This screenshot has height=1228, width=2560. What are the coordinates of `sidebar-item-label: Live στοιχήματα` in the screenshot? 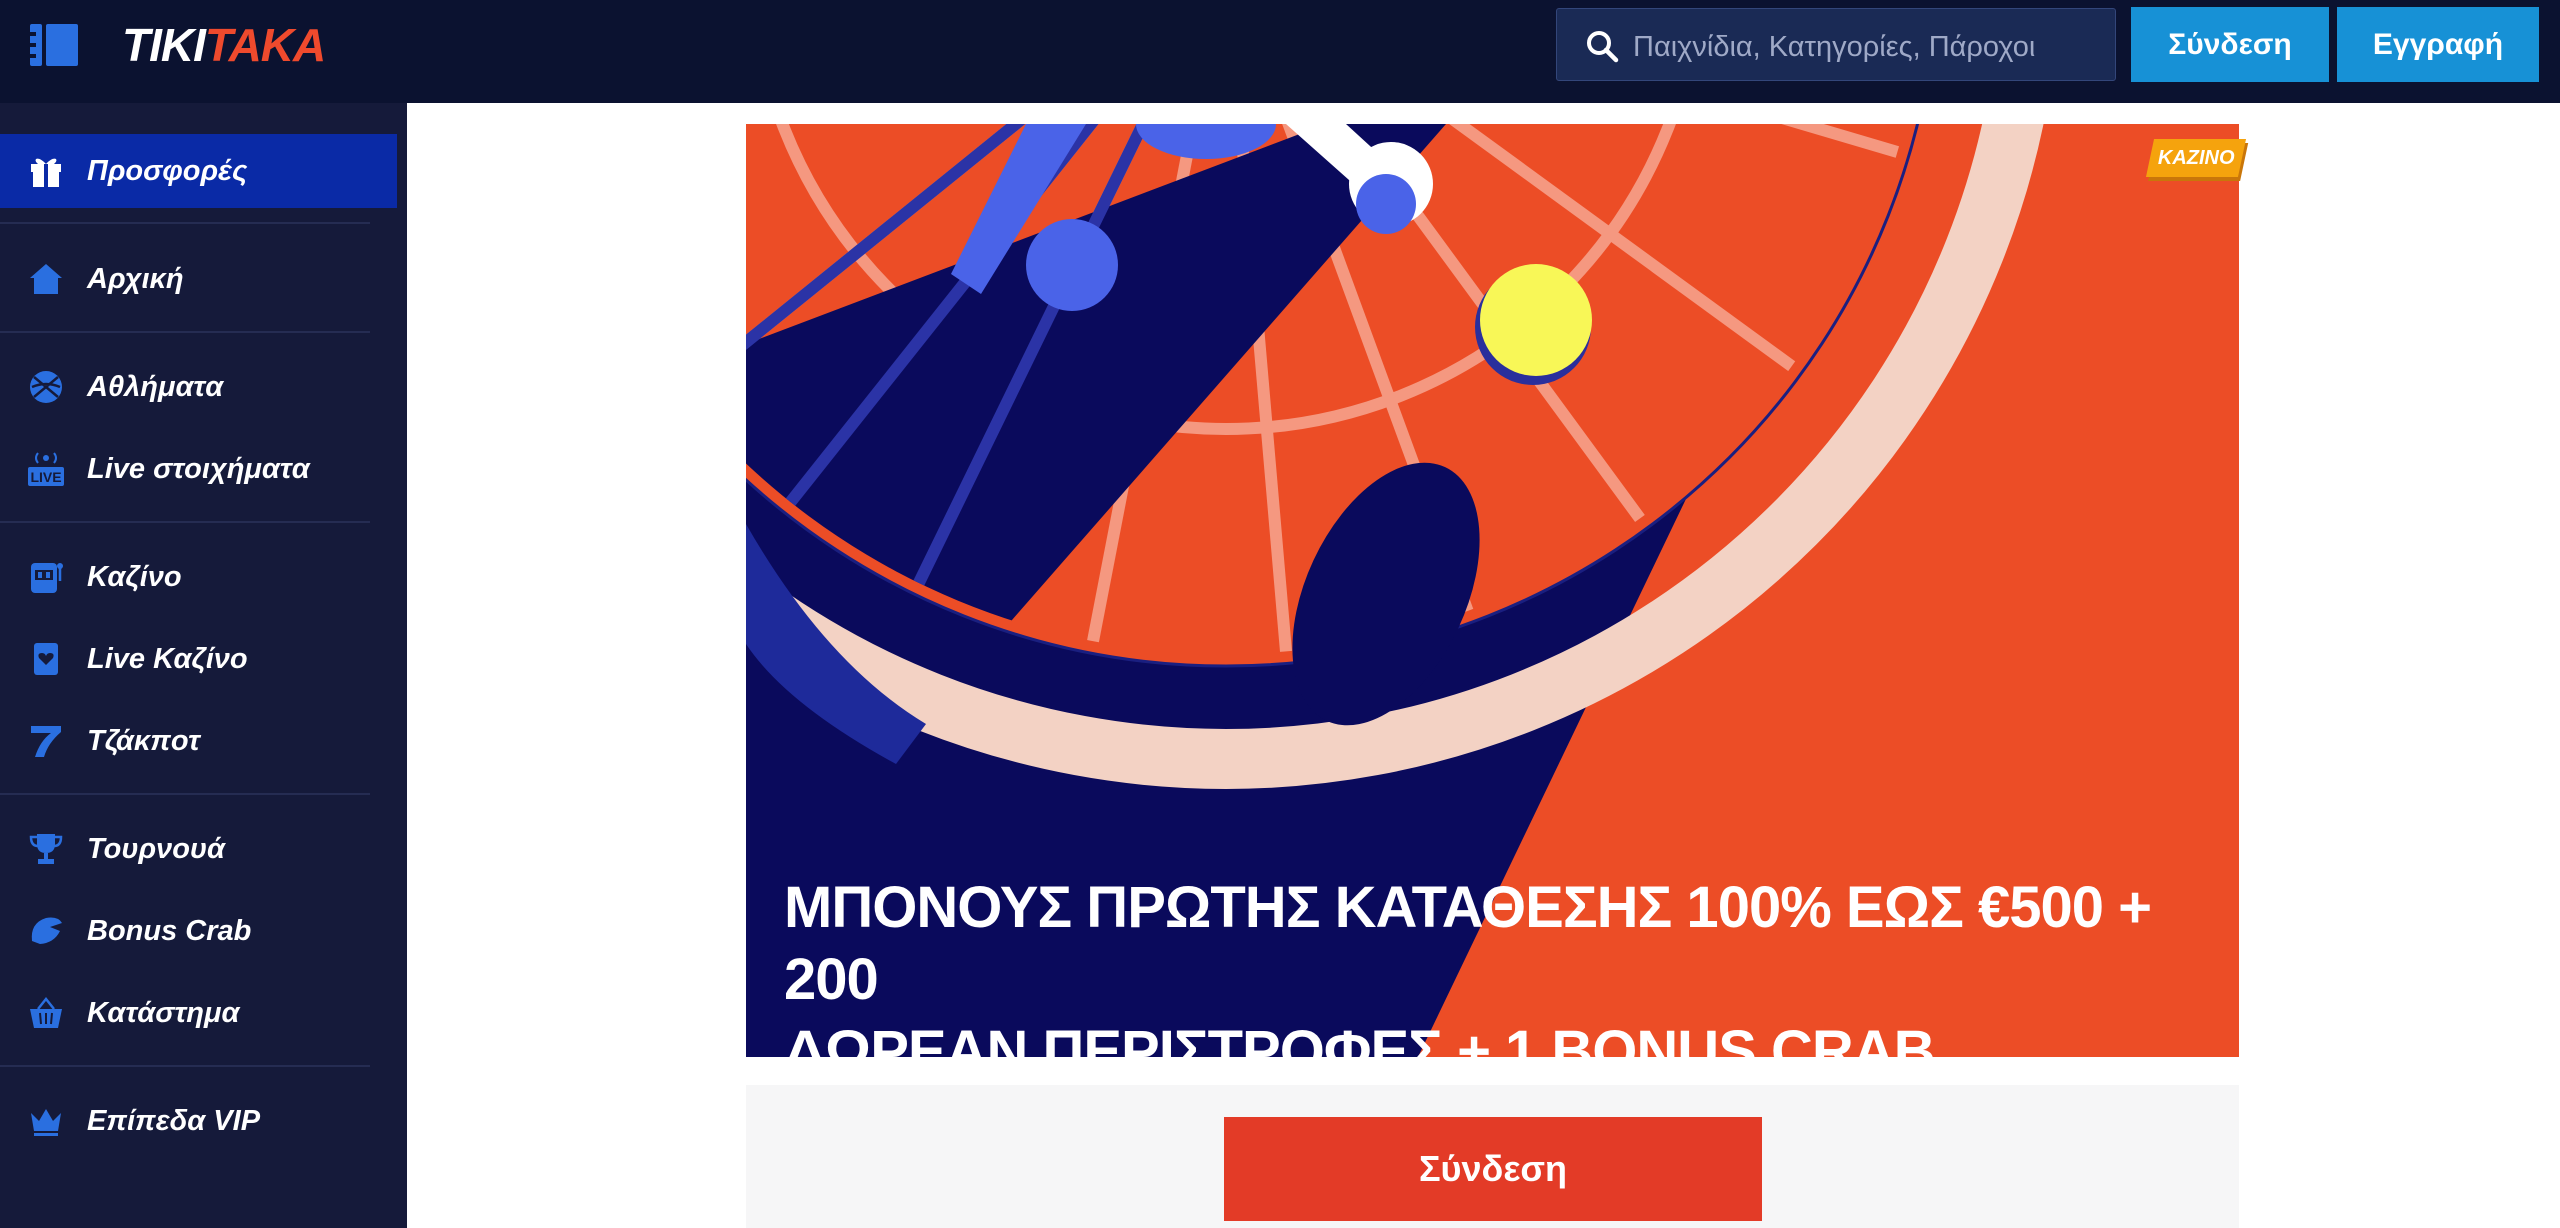 It's located at (198, 468).